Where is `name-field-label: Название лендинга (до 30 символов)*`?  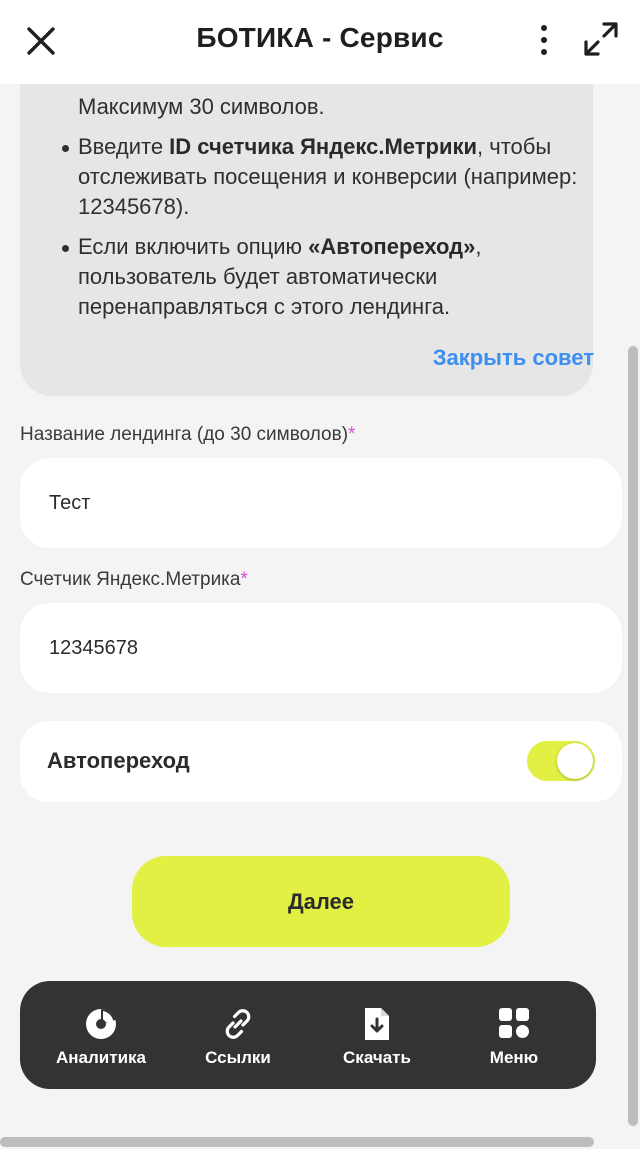 name-field-label: Название лендинга (до 30 символов)* is located at coordinates (187, 435).